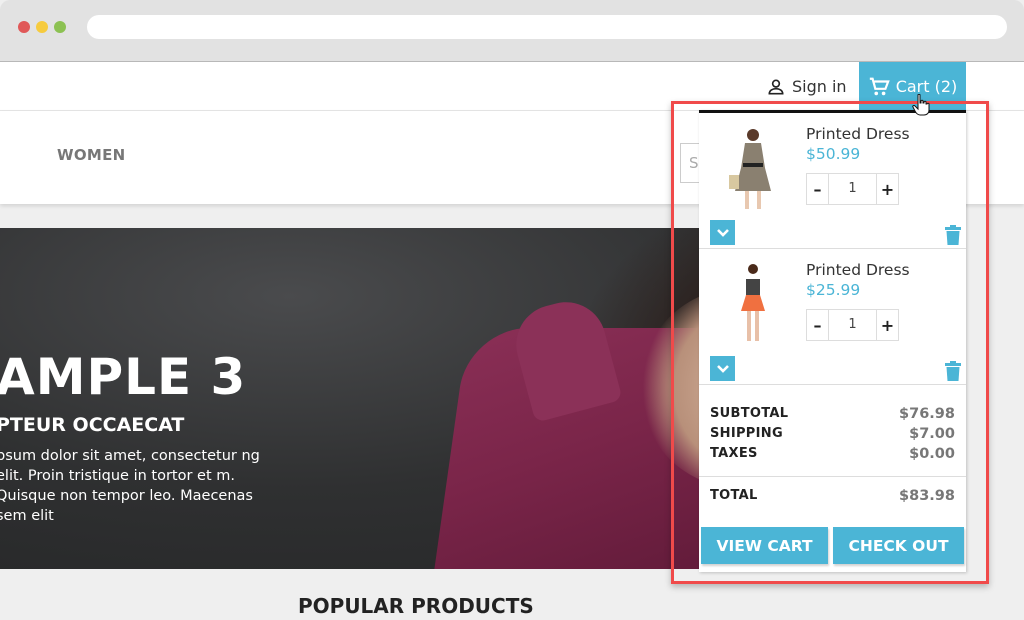 The width and height of the screenshot is (1024, 620). Describe the element at coordinates (932, 454) in the screenshot. I see `taxes-value: $0.00` at that location.